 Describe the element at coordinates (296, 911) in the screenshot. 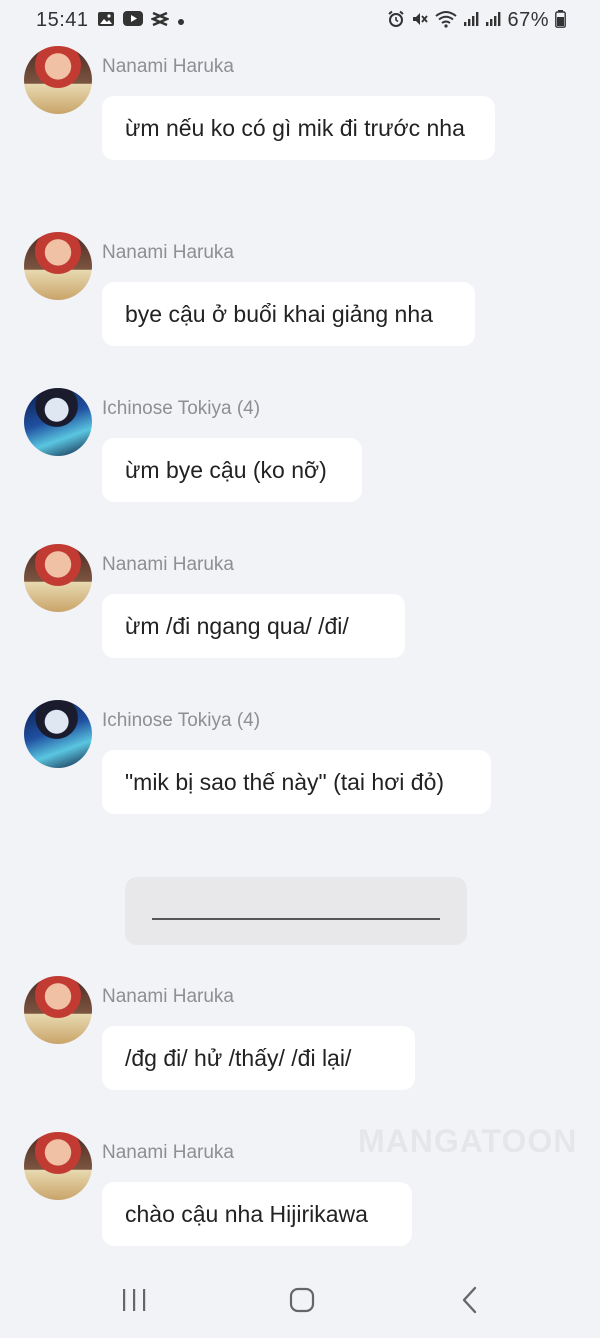

I see `scene-divider` at that location.